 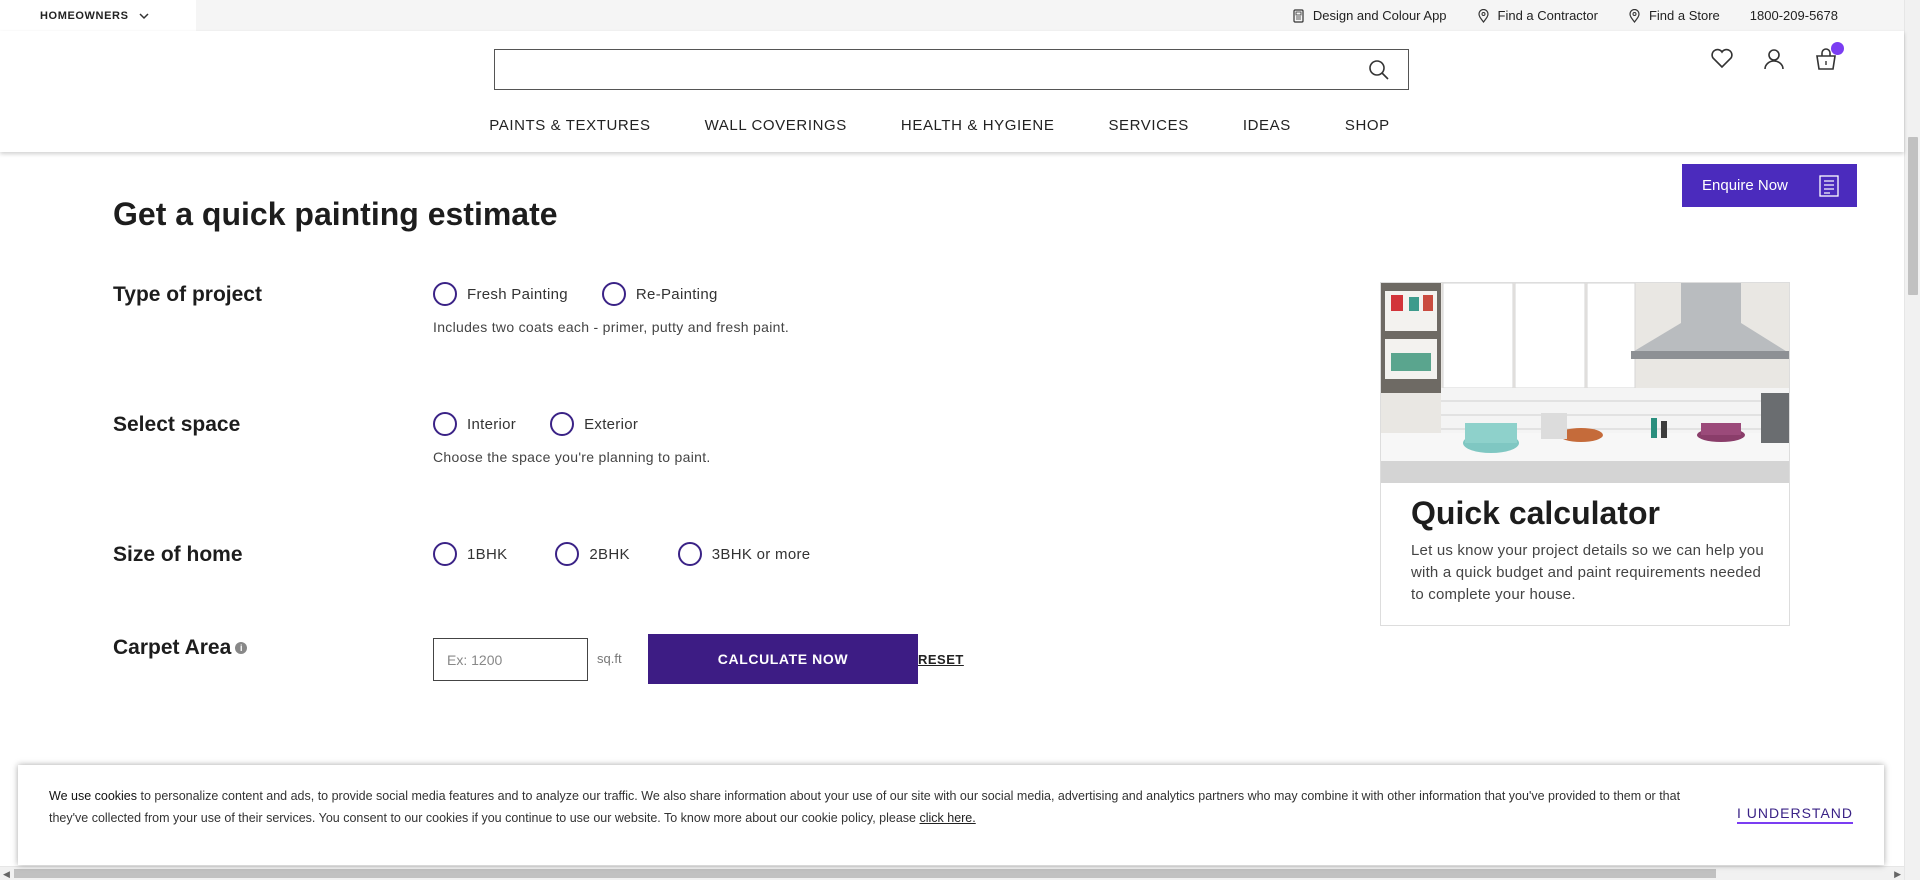 What do you see at coordinates (1745, 185) in the screenshot?
I see `enquire-now-label: Enquire Now` at bounding box center [1745, 185].